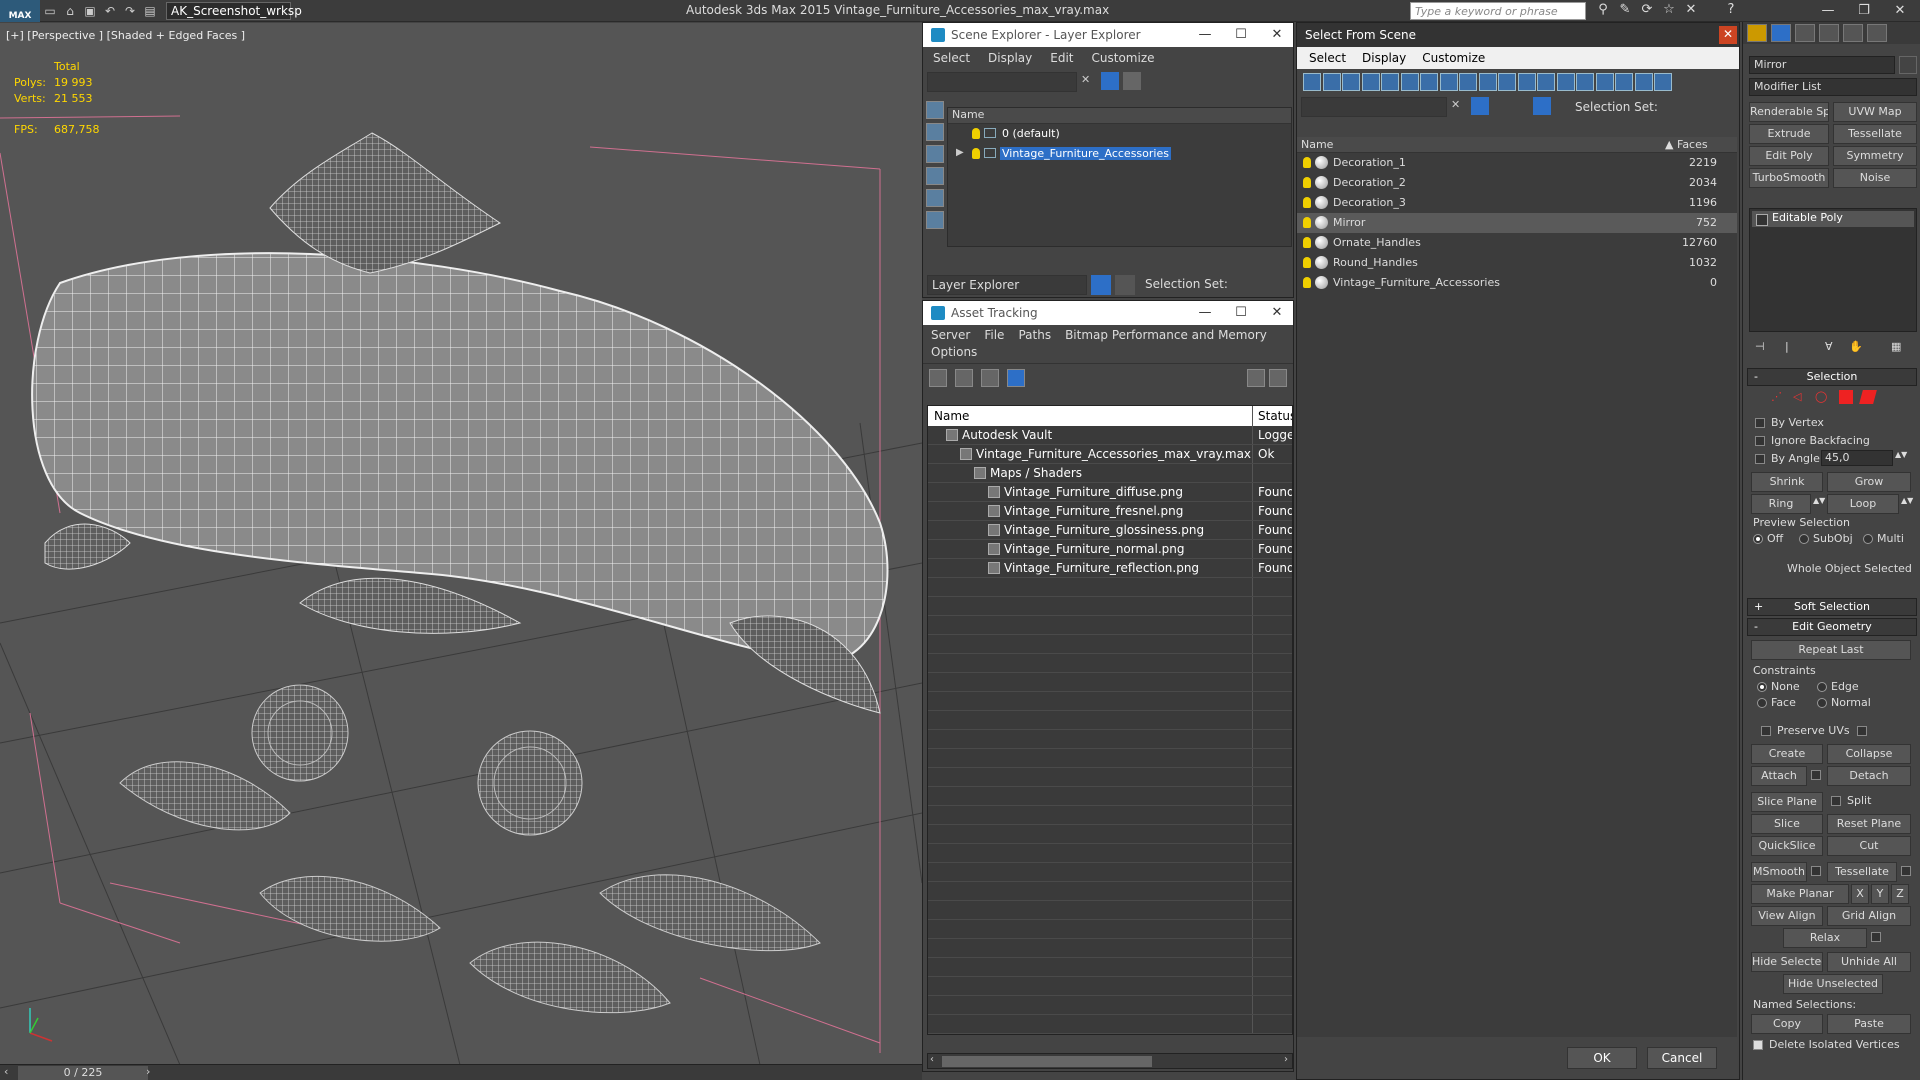 The height and width of the screenshot is (1080, 1920). I want to click on ss-find-input, so click(1374, 107).